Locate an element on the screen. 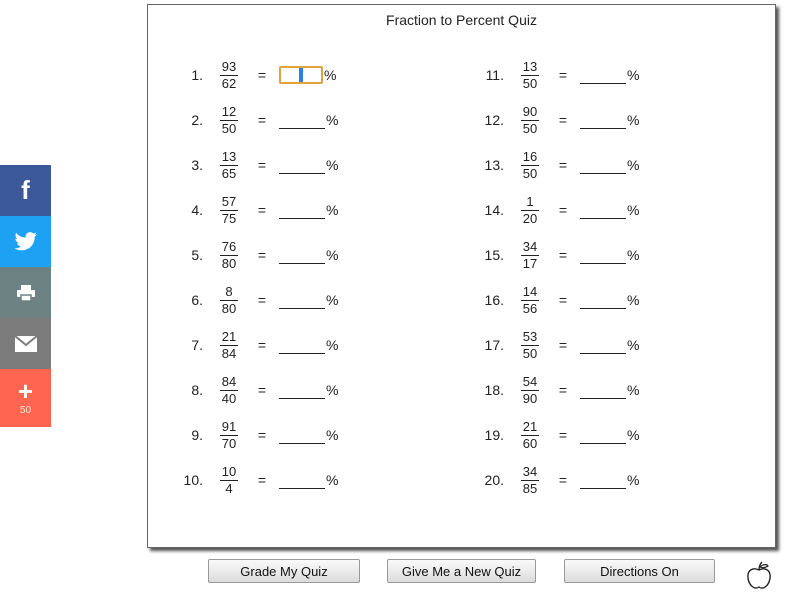 This screenshot has height=600, width=790. share-sidebar: f + 50 is located at coordinates (25, 296).